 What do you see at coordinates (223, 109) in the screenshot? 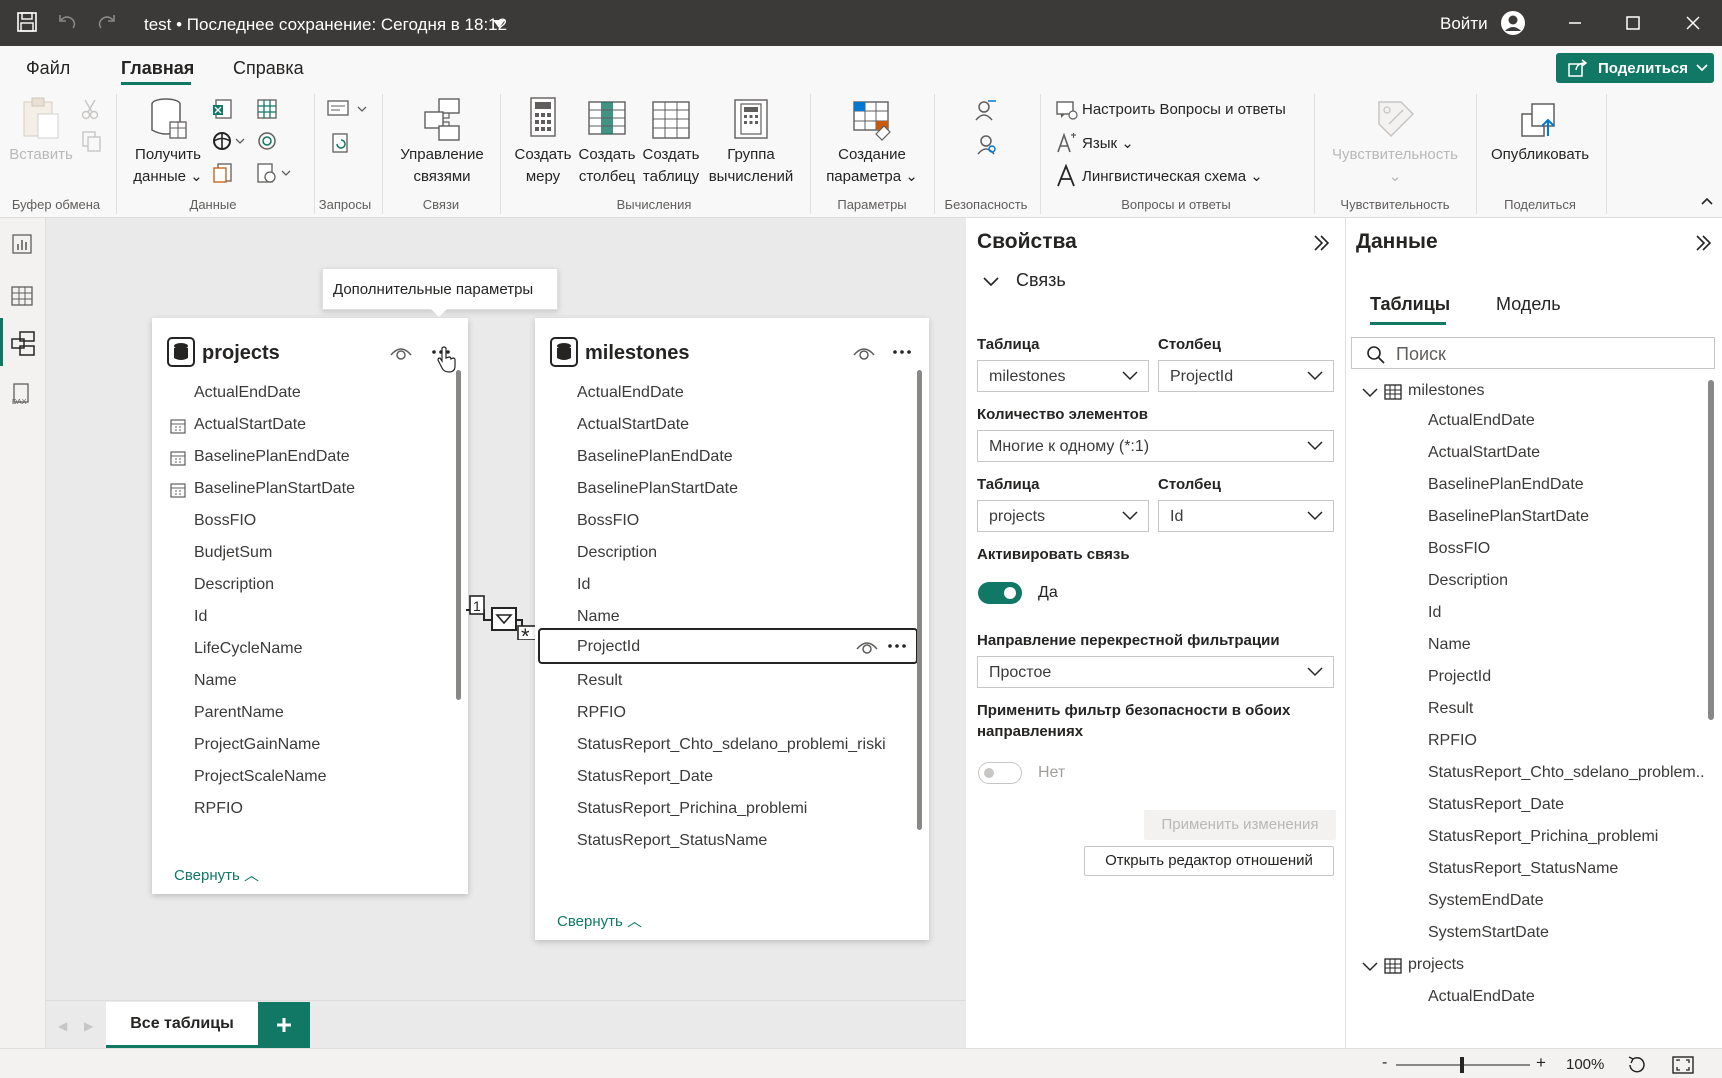
I see `excel-icon` at bounding box center [223, 109].